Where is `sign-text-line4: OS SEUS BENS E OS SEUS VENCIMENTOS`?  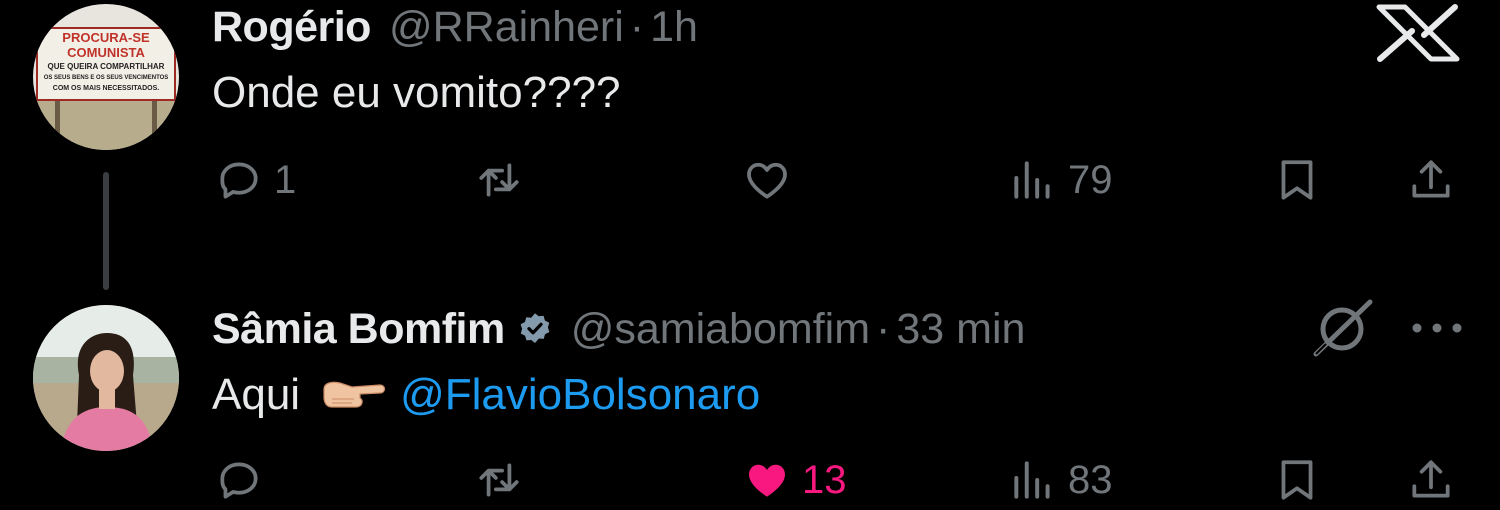
sign-text-line4: OS SEUS BENS E OS SEUS VENCIMENTOS is located at coordinates (106, 78).